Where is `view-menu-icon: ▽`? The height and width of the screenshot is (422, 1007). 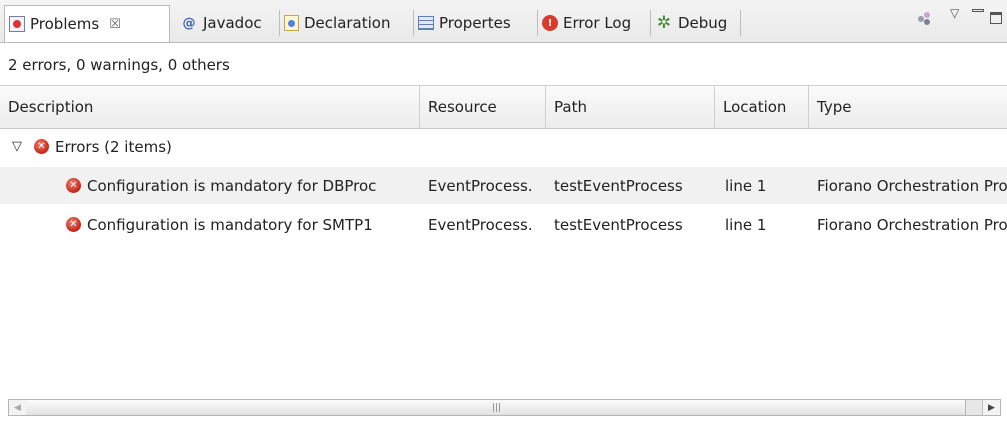
view-menu-icon: ▽ is located at coordinates (955, 13).